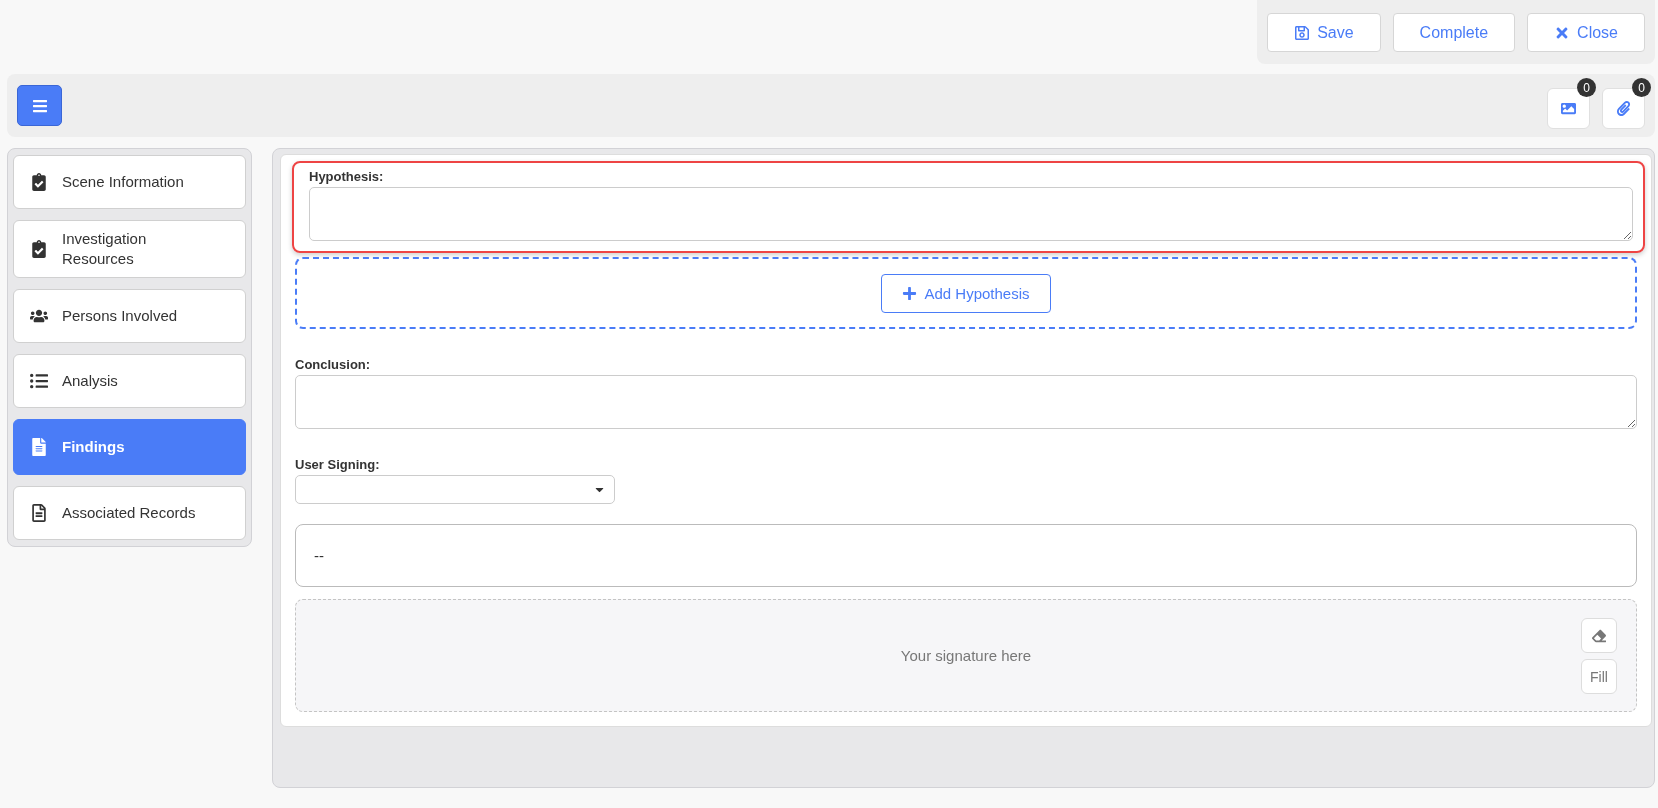  Describe the element at coordinates (1623, 108) in the screenshot. I see `paperclip-icon` at that location.